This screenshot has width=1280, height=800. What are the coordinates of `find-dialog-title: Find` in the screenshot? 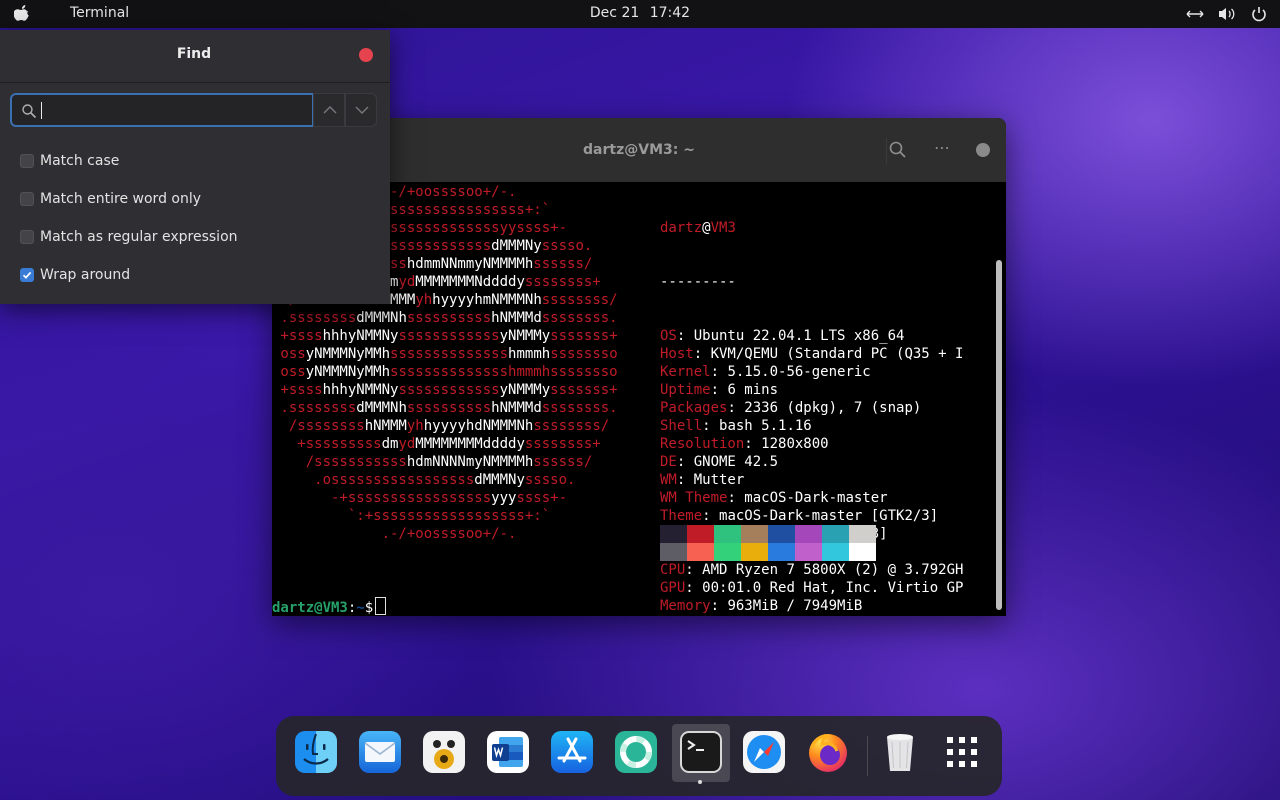 It's located at (194, 54).